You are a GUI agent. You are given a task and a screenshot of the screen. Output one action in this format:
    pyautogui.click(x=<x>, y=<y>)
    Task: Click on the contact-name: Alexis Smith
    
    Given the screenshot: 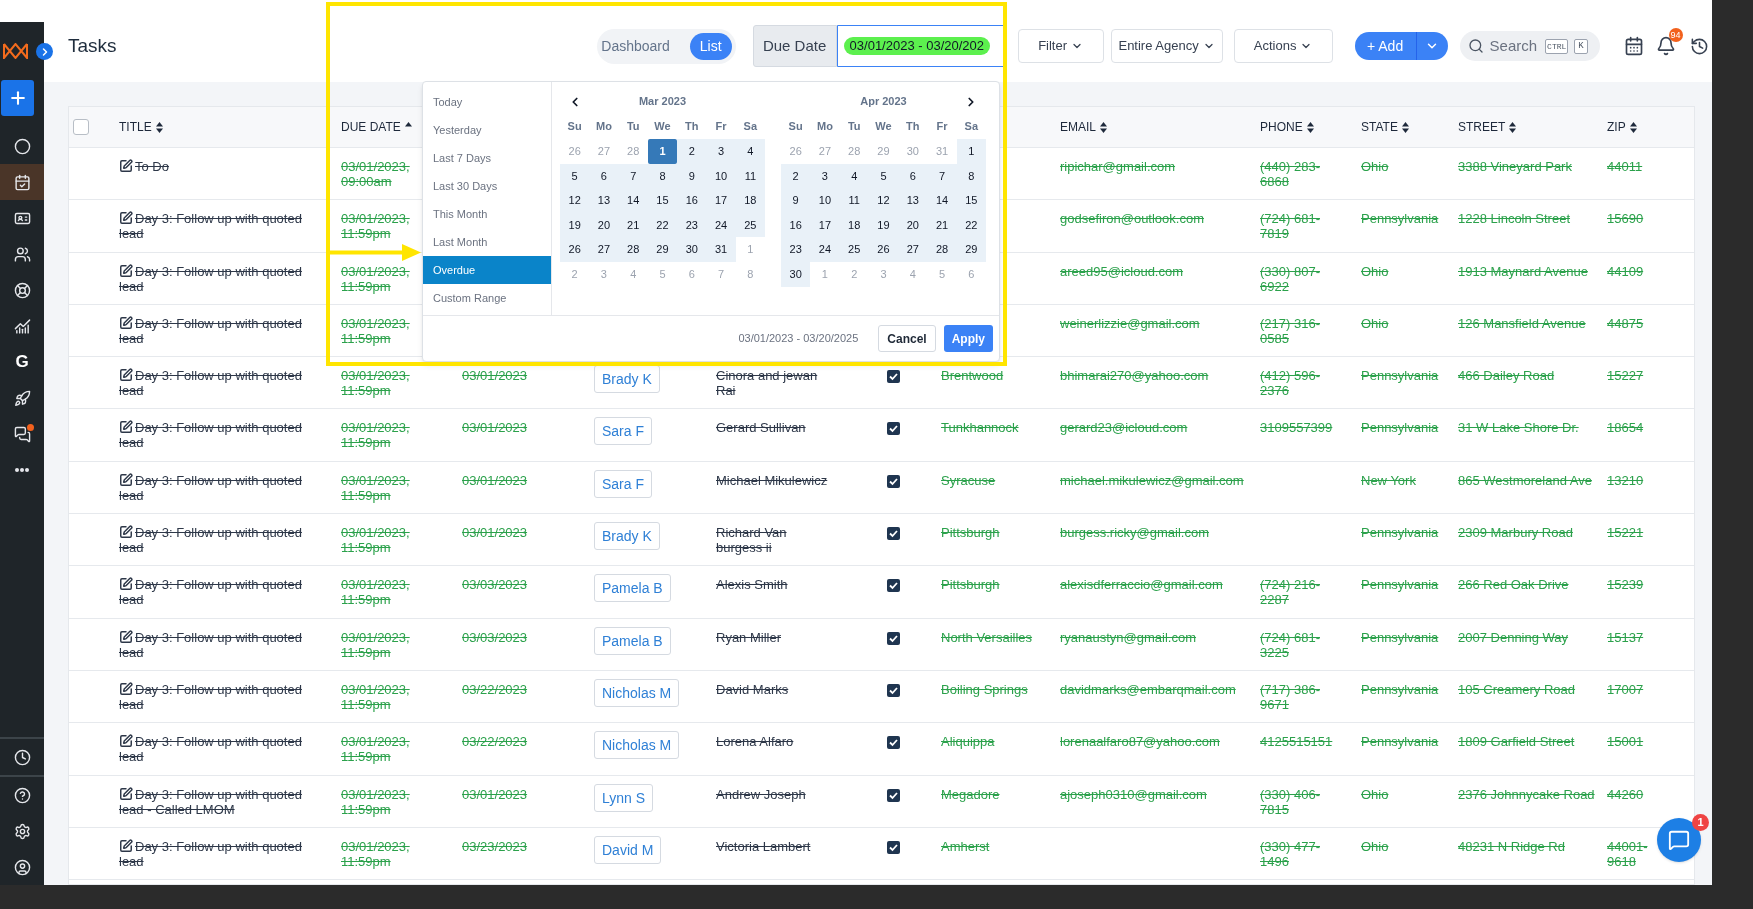 What is the action you would take?
    pyautogui.click(x=772, y=585)
    